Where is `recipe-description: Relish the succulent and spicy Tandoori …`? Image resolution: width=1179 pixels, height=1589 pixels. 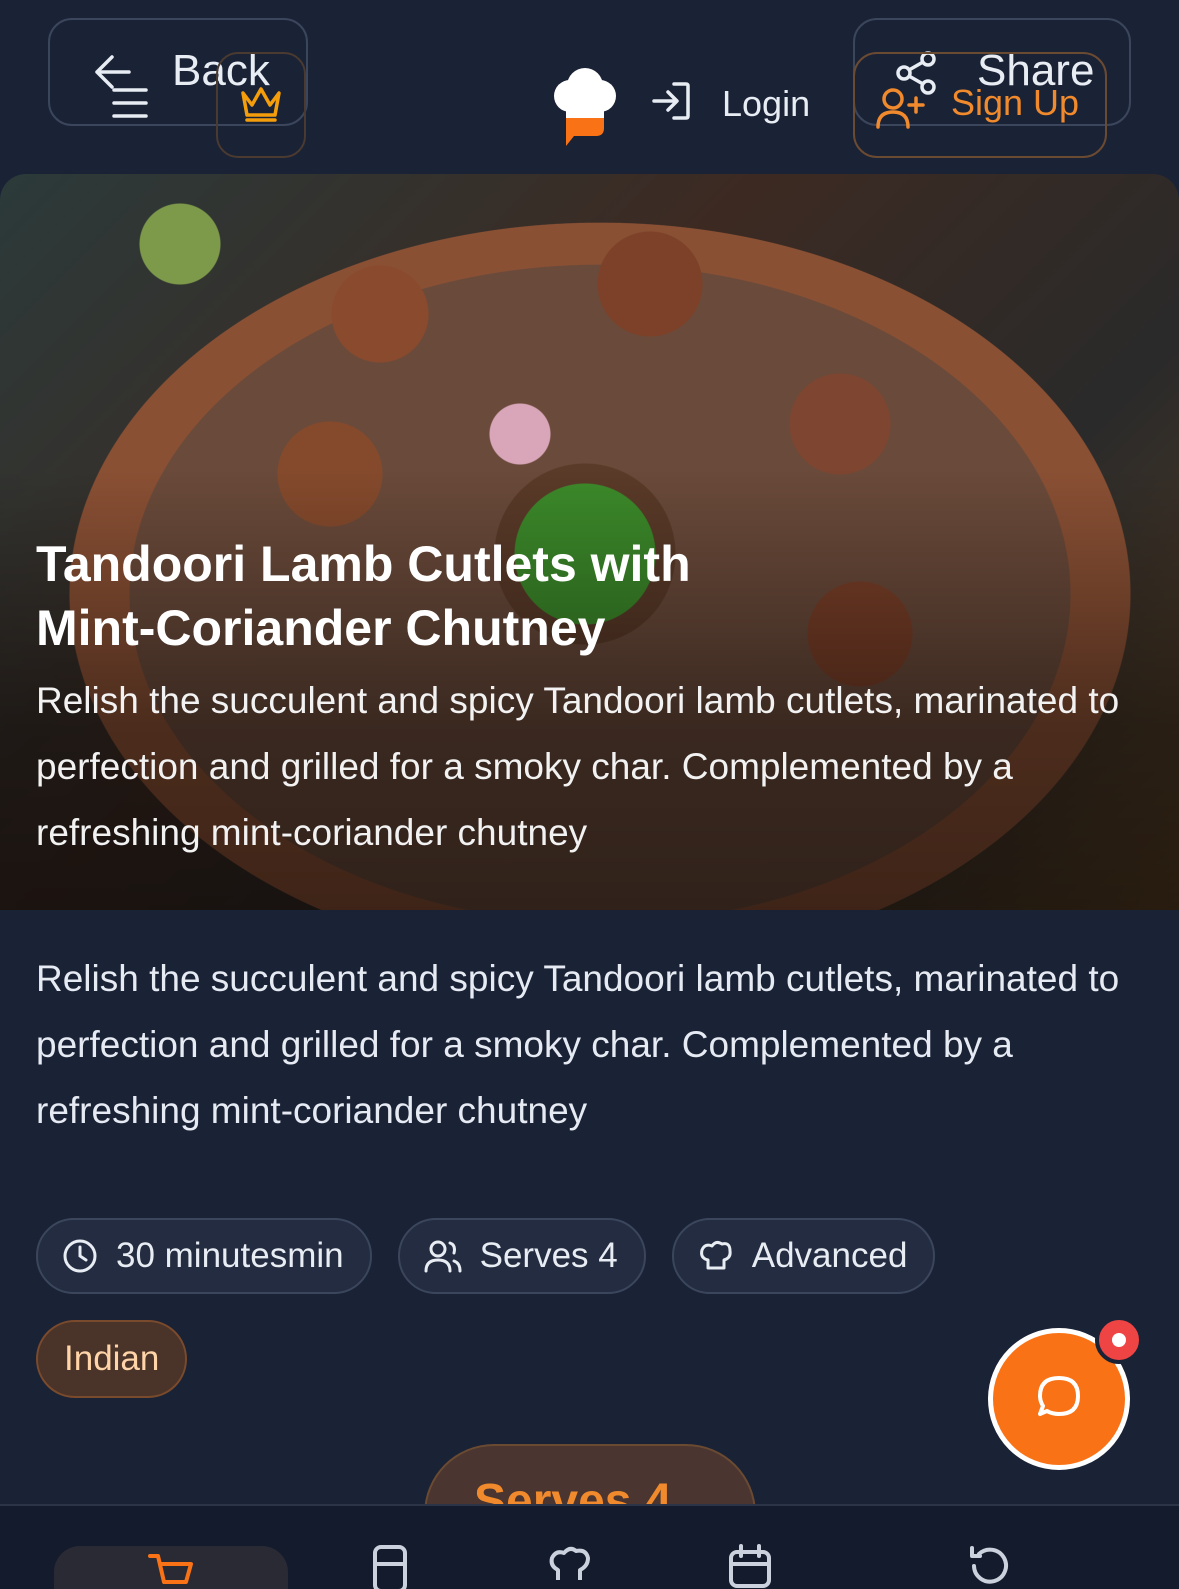 recipe-description: Relish the succulent and spicy Tandoori … is located at coordinates (578, 1044).